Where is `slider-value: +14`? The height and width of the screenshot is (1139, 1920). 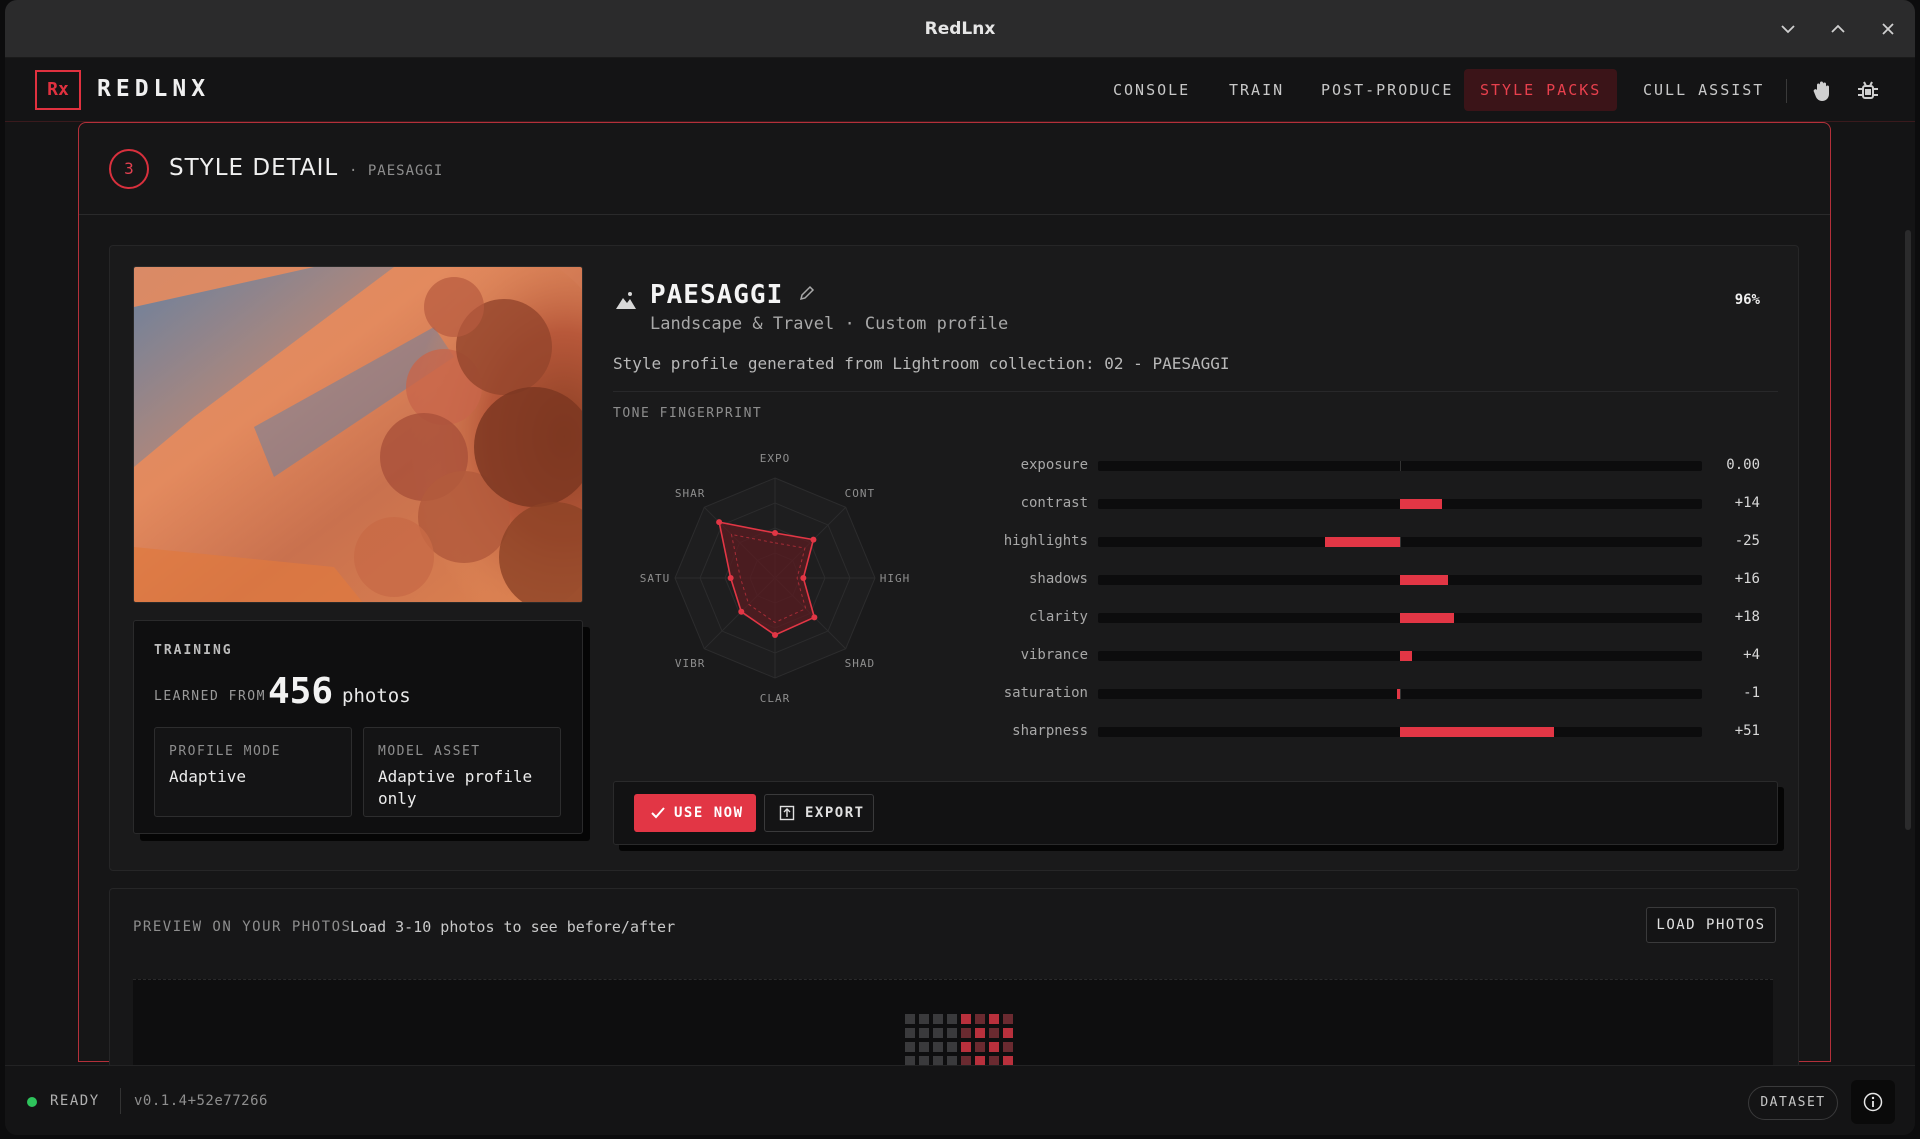
slider-value: +14 is located at coordinates (1747, 503).